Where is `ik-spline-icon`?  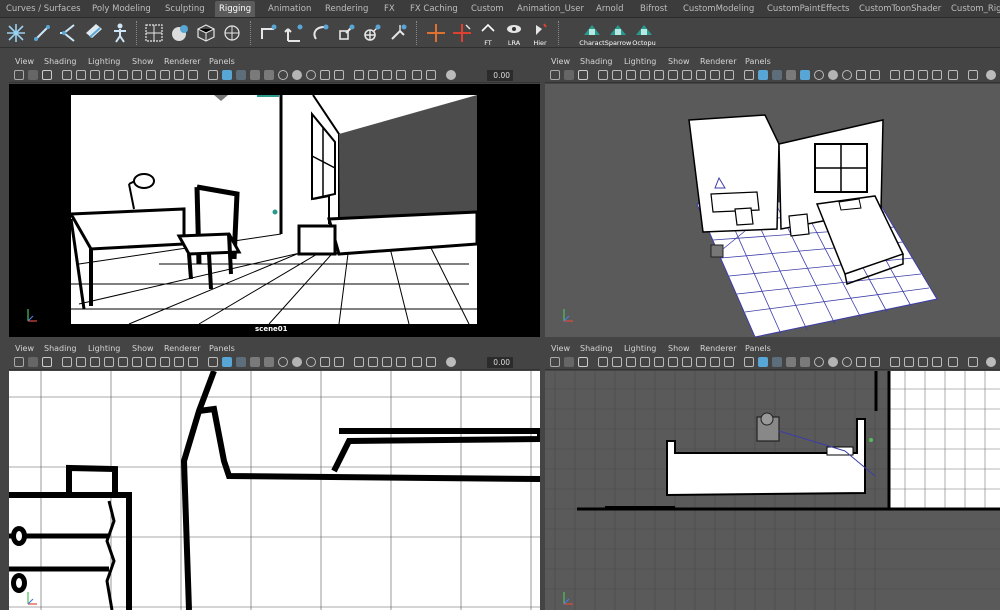 ik-spline-icon is located at coordinates (68, 33).